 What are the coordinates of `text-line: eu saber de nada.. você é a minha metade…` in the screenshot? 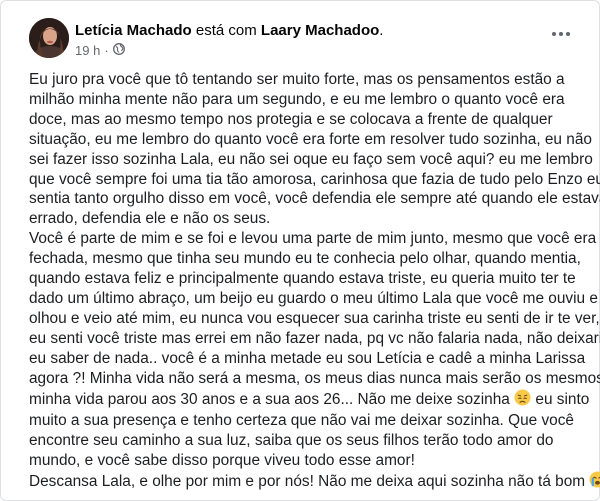 It's located at (307, 358).